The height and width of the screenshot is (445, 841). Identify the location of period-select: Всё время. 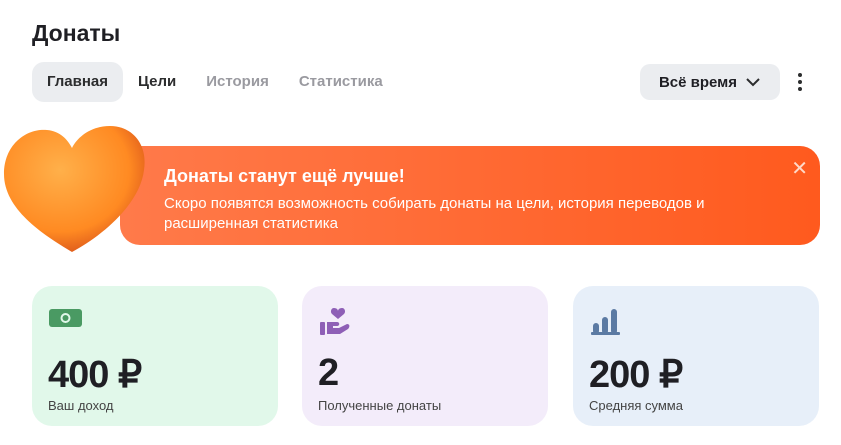
(710, 82).